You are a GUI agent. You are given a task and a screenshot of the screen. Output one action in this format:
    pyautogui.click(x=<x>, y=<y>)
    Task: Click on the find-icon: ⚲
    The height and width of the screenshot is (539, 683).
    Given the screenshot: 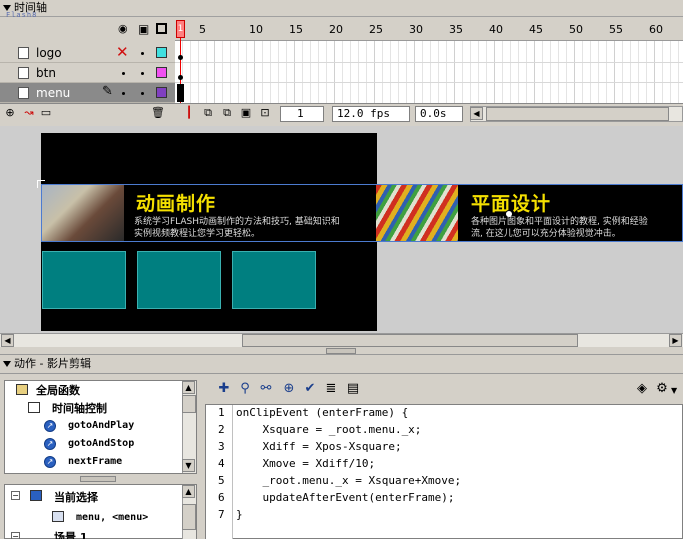 What is the action you would take?
    pyautogui.click(x=245, y=389)
    